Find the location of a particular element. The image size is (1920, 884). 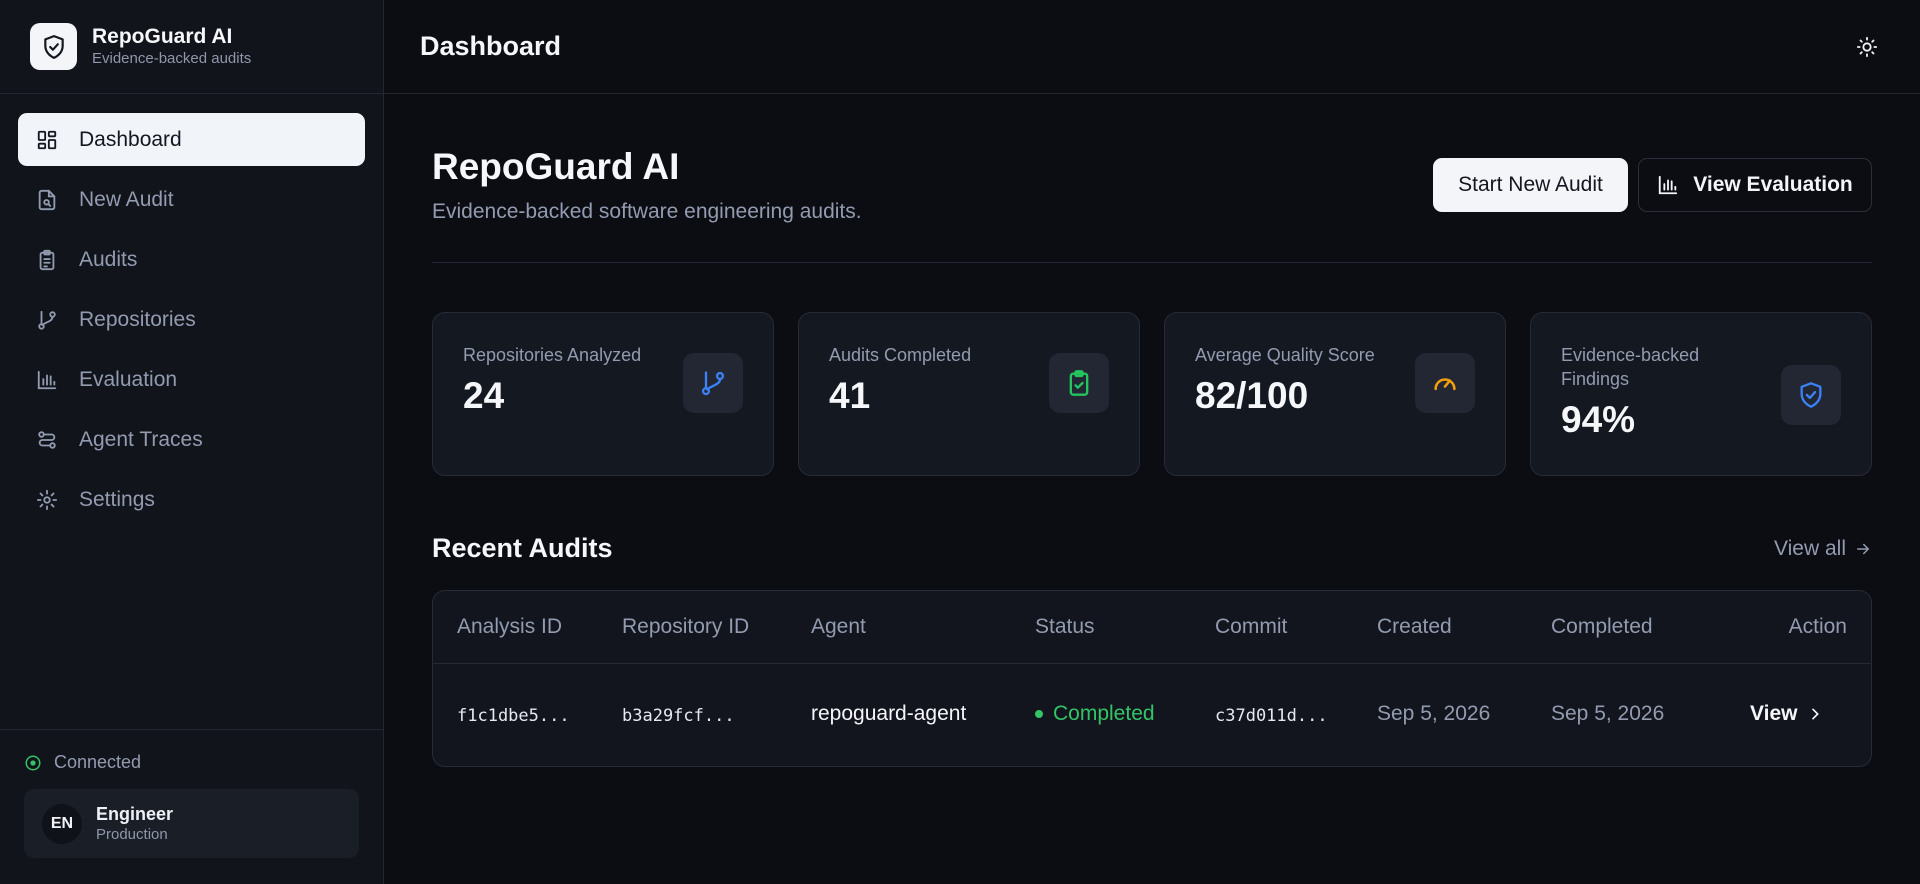

section-title: Recent Audits is located at coordinates (522, 548).